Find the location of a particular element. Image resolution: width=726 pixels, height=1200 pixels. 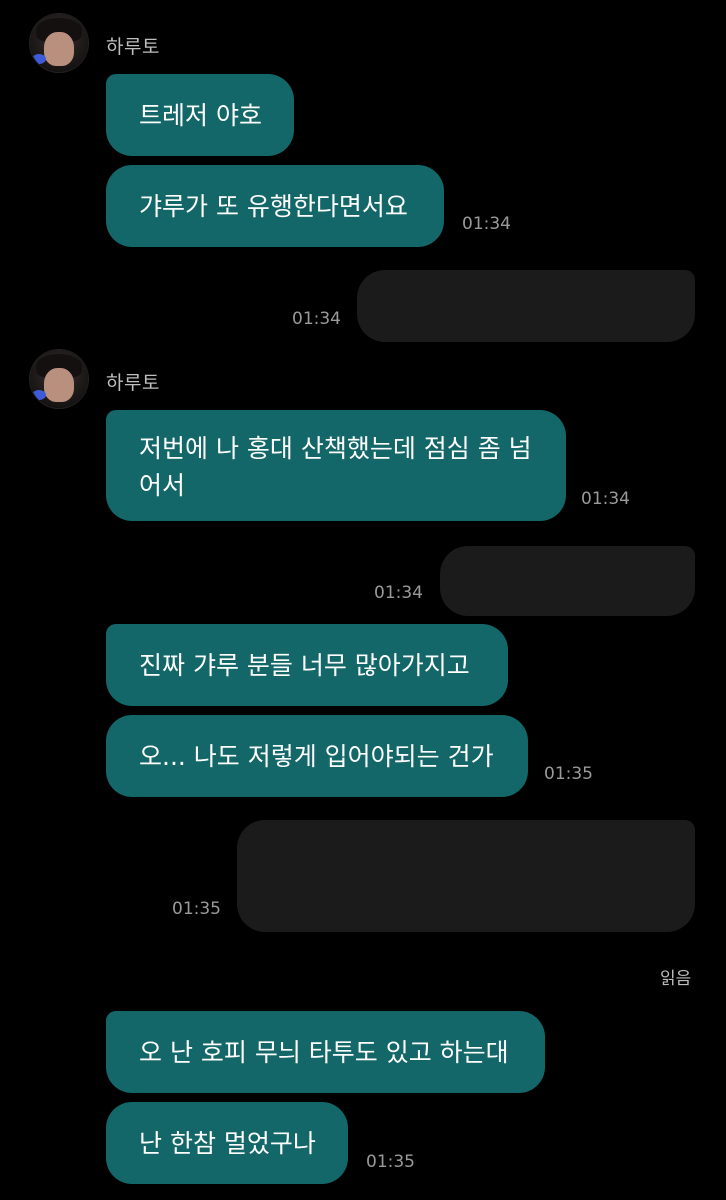

message-bubble: 진짜 갸루 분들 너무 많아가지고 is located at coordinates (307, 665).